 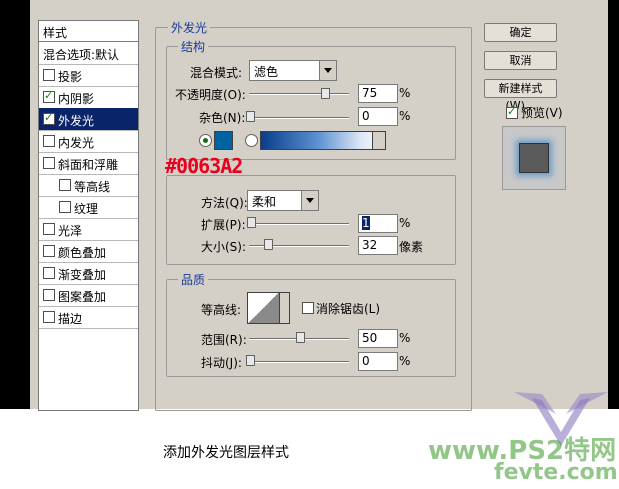 I want to click on quality-title: 品质, so click(x=193, y=279).